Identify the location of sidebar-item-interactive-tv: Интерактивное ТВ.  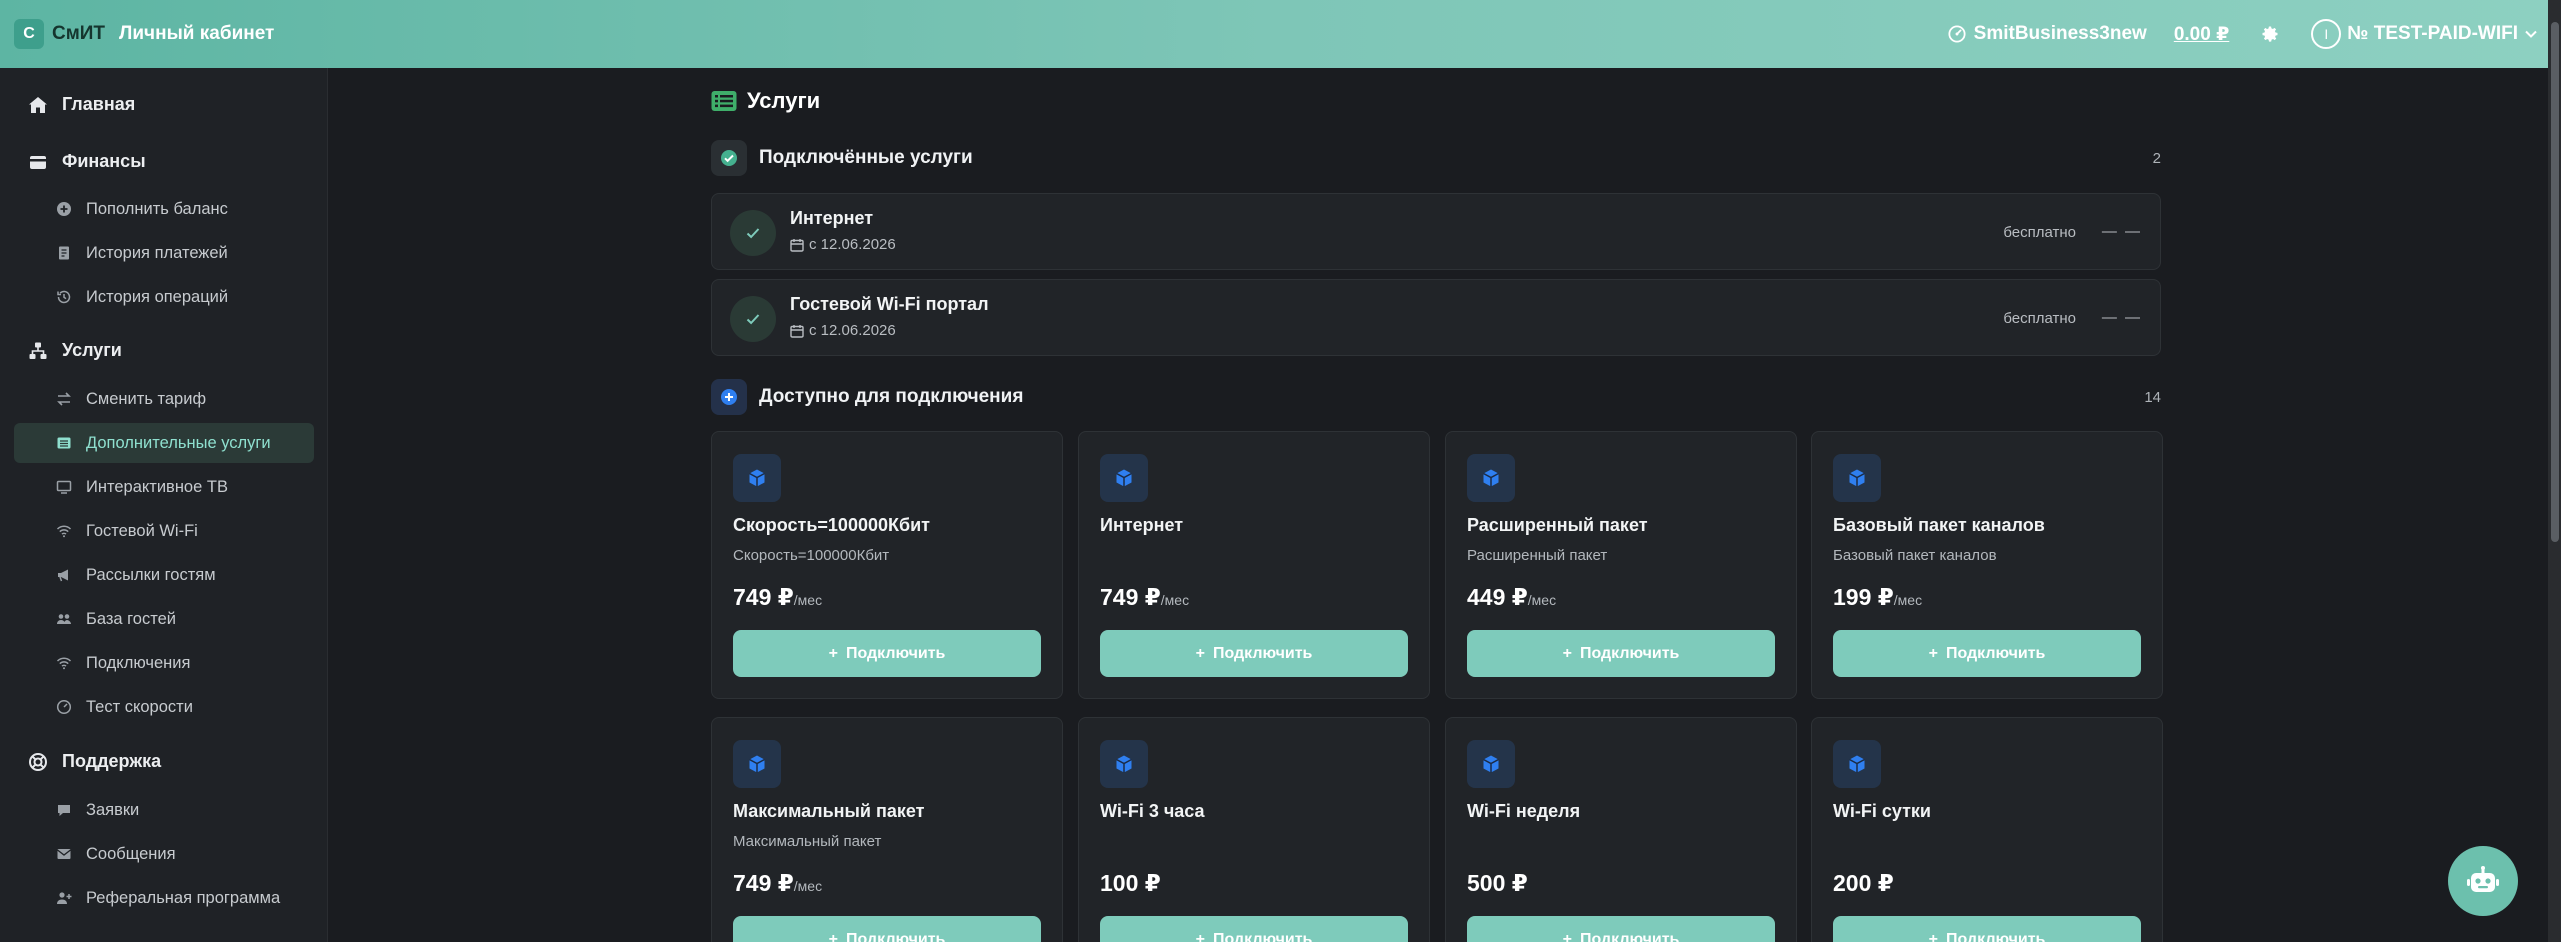
(164, 487).